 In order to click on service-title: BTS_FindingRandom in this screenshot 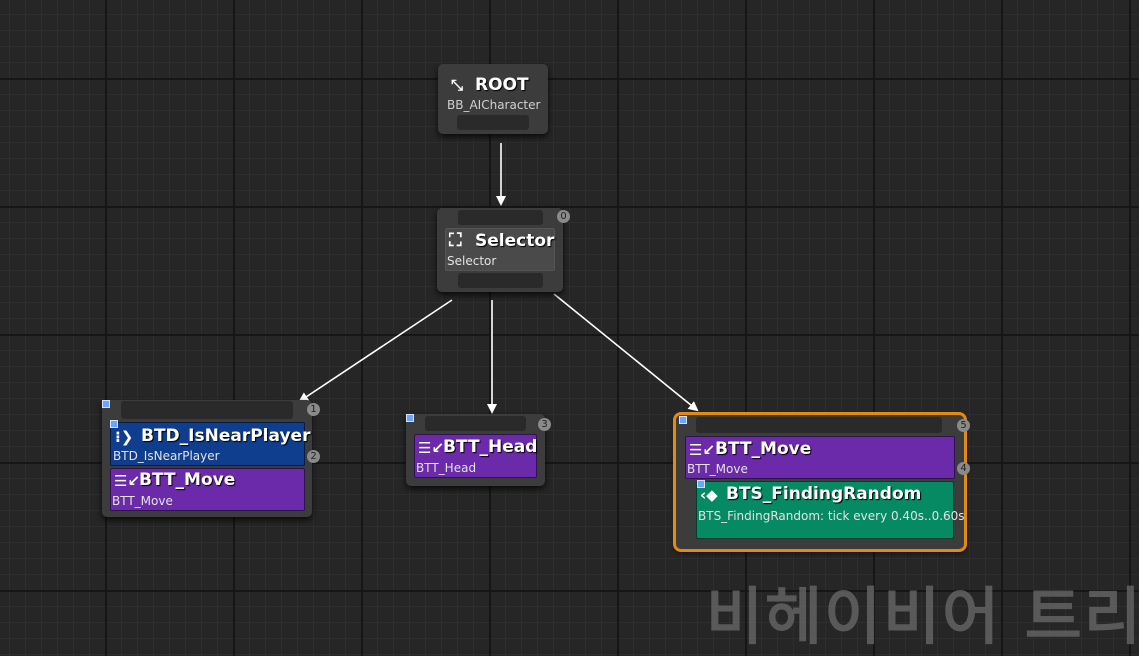, I will do `click(824, 494)`.